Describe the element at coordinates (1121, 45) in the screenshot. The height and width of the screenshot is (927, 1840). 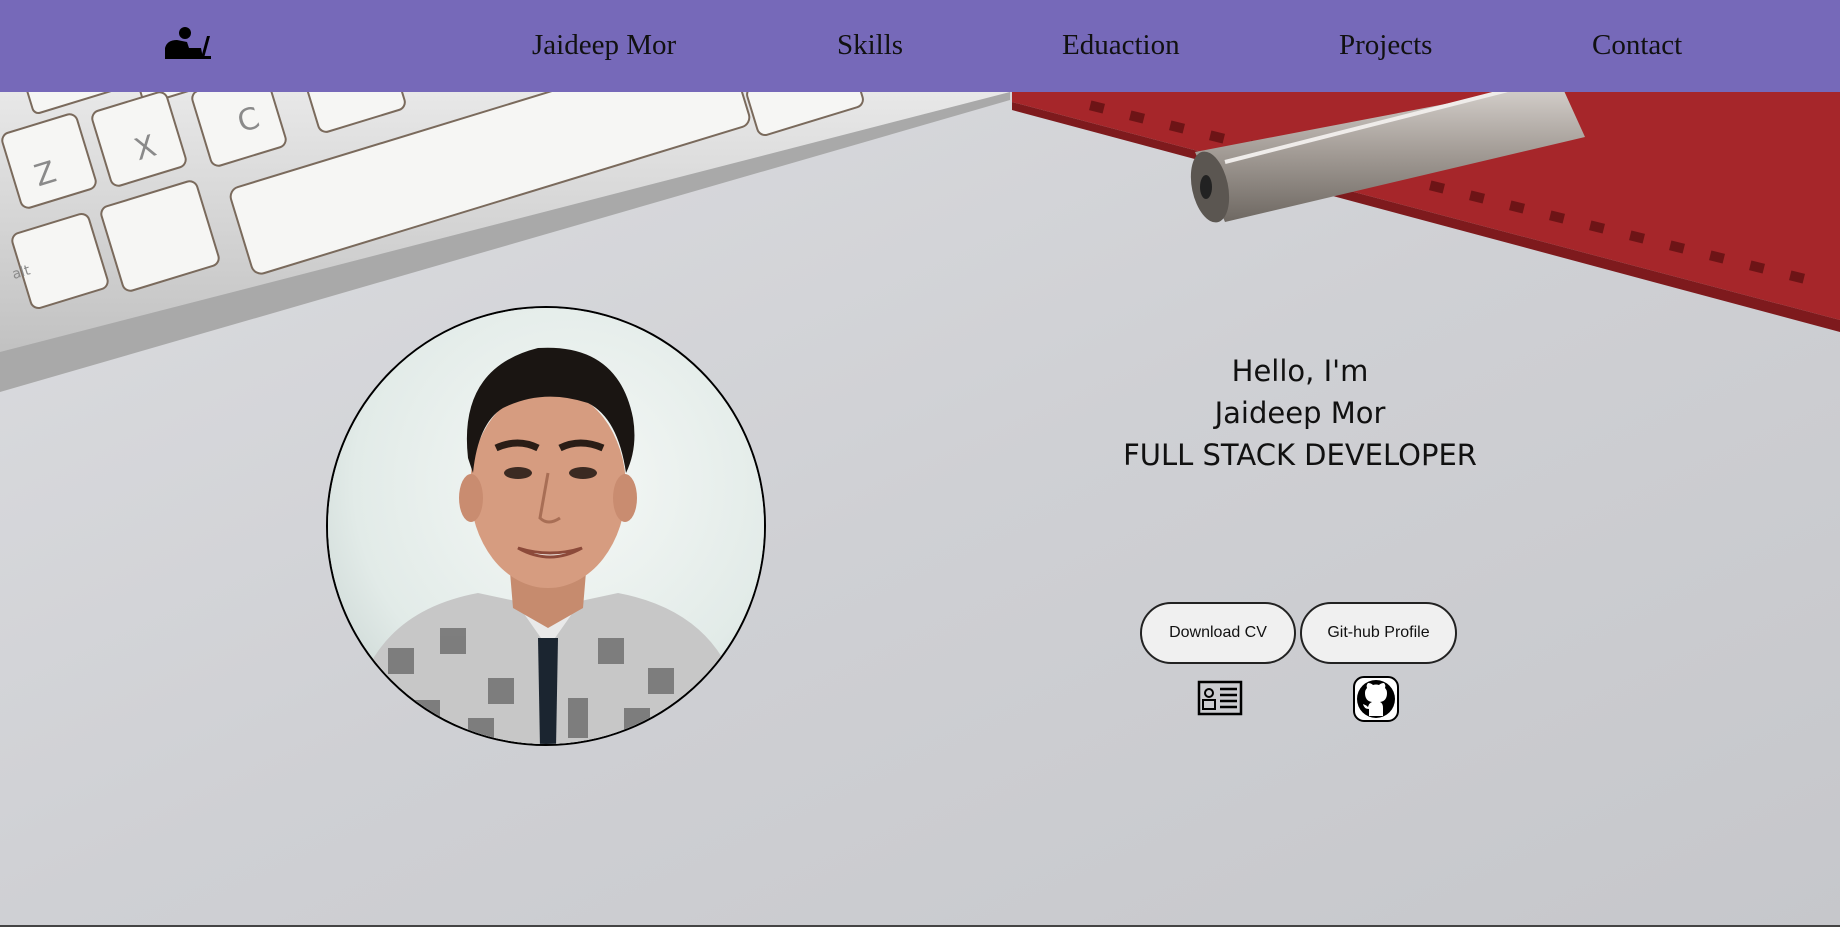
I see `nav-link-education: Eduaction` at that location.